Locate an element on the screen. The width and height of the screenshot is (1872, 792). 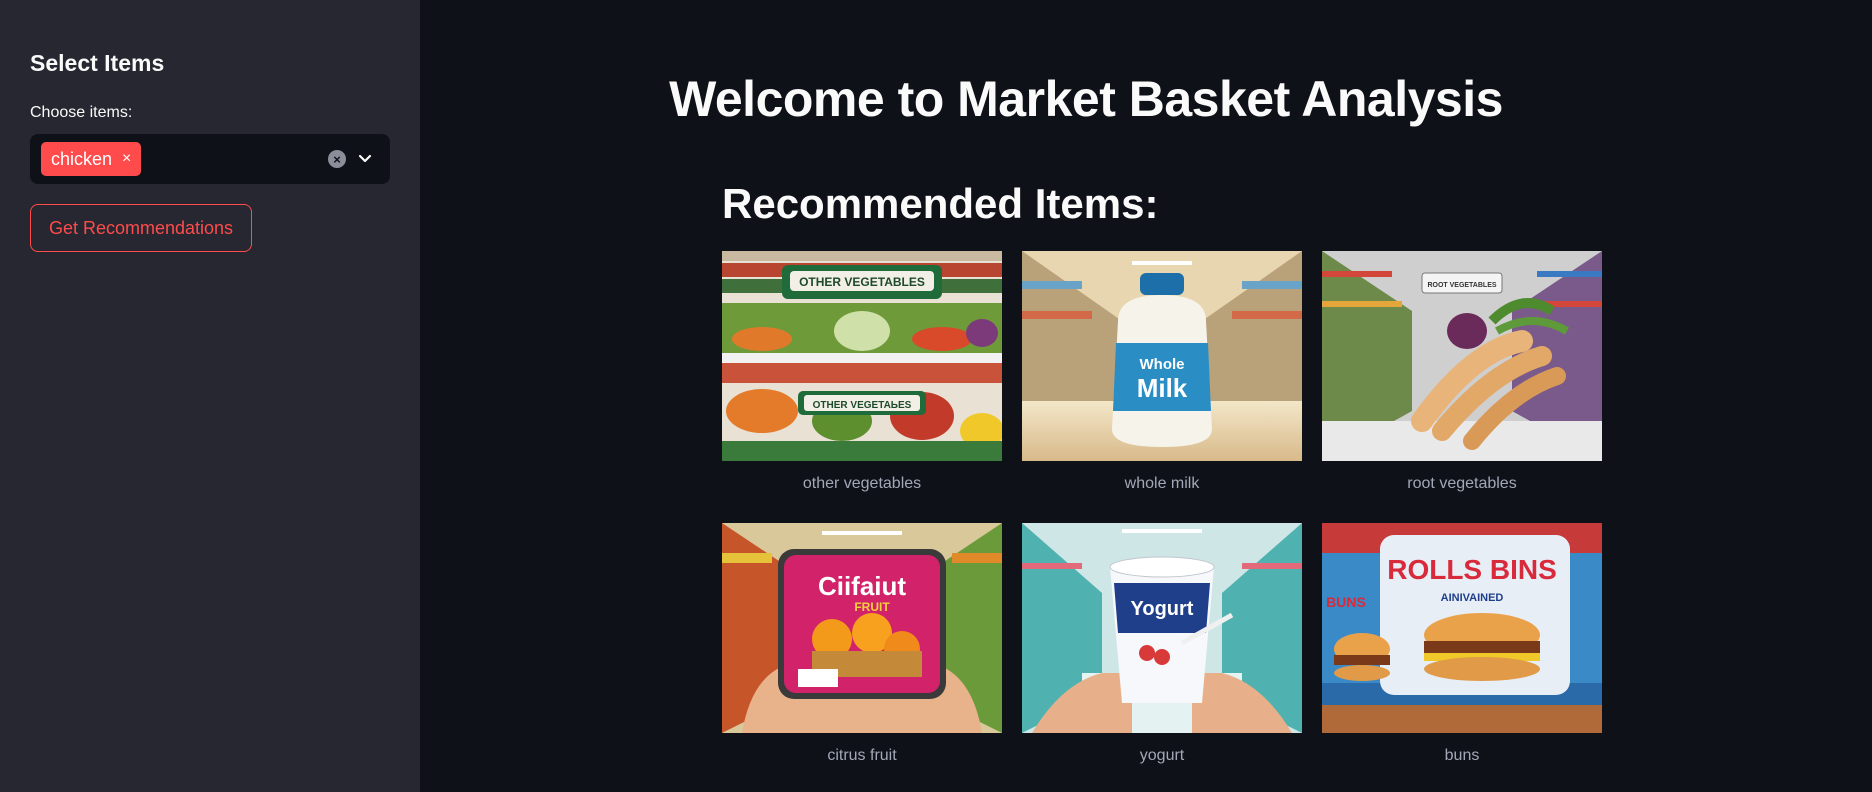
svg-text: Whole is located at coordinates (1162, 364).